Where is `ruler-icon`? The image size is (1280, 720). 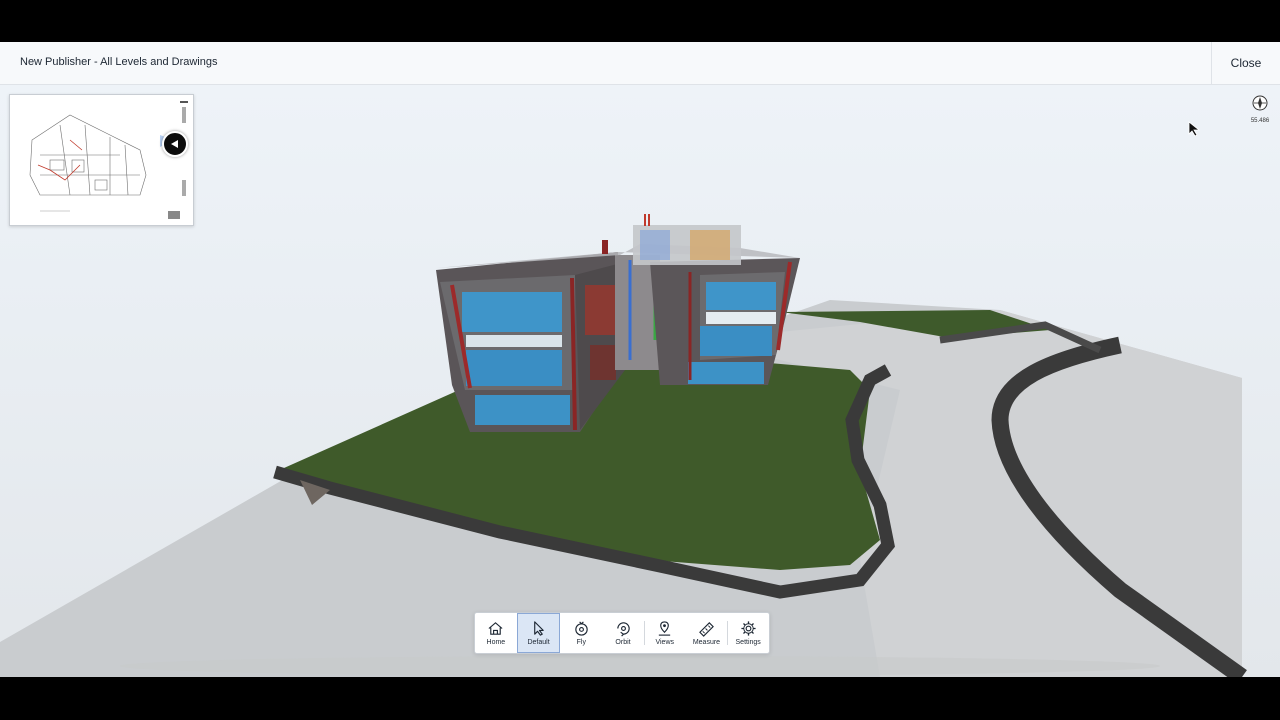 ruler-icon is located at coordinates (706, 629).